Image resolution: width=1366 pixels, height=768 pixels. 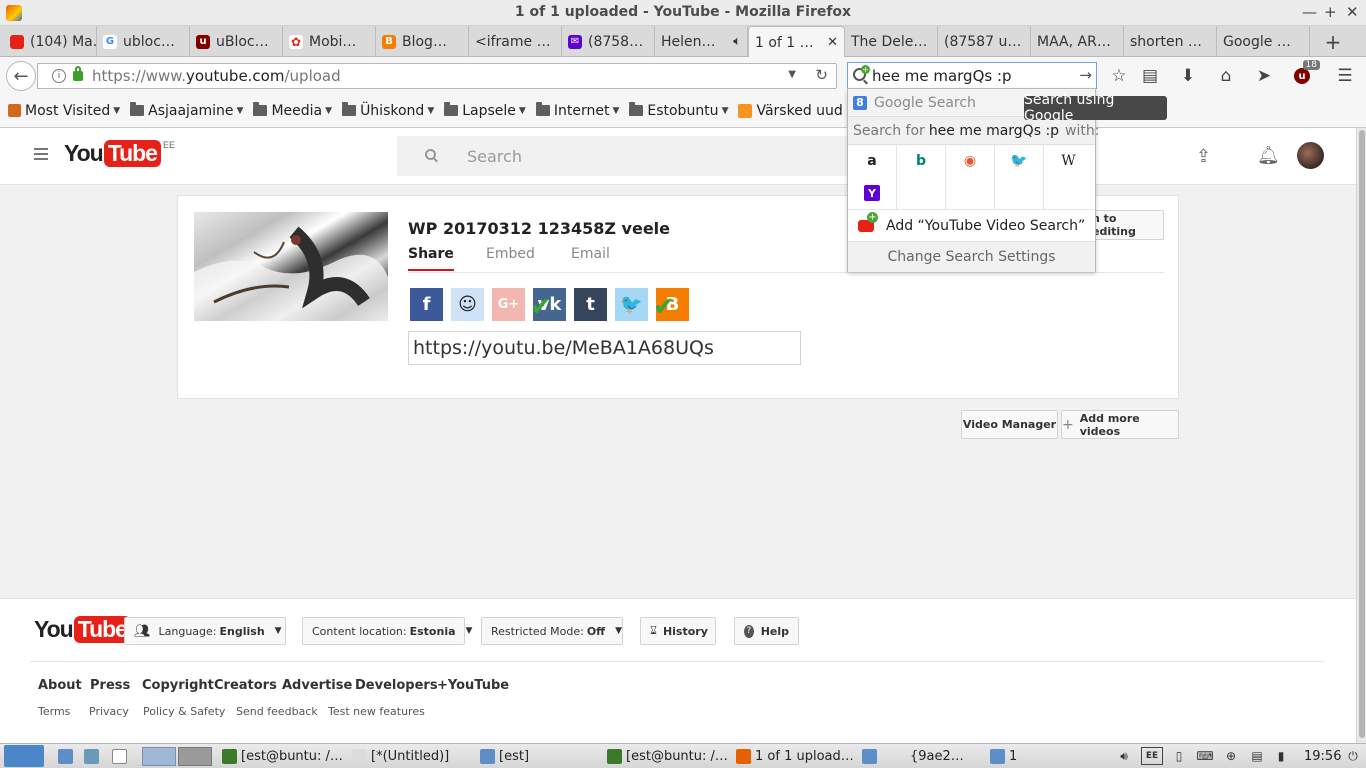 What do you see at coordinates (82, 629) in the screenshot?
I see `footer-youtube-logo: You Tube` at bounding box center [82, 629].